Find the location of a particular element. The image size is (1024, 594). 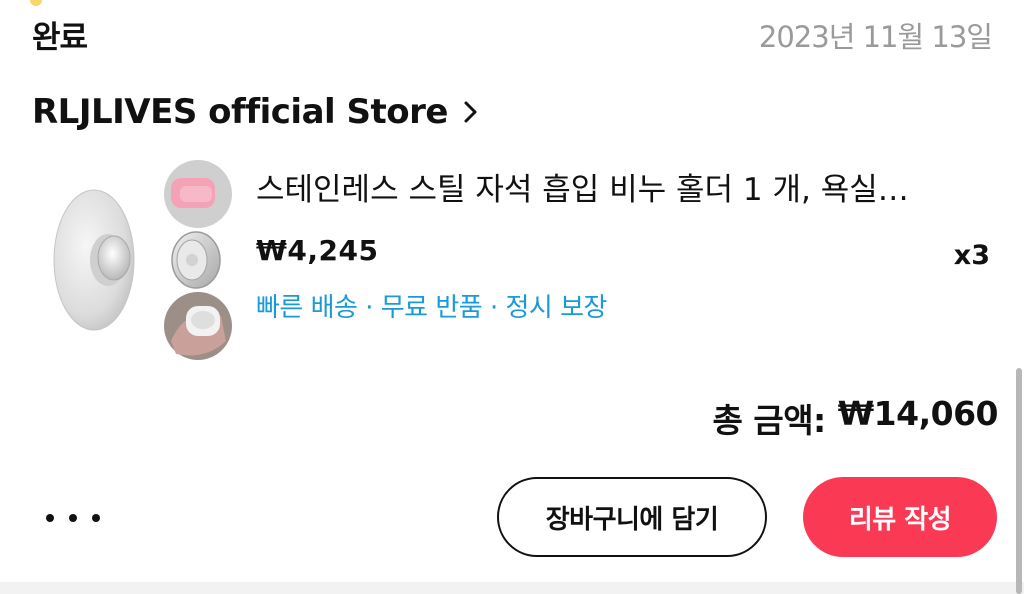

order-status: 완료 is located at coordinates (60, 38).